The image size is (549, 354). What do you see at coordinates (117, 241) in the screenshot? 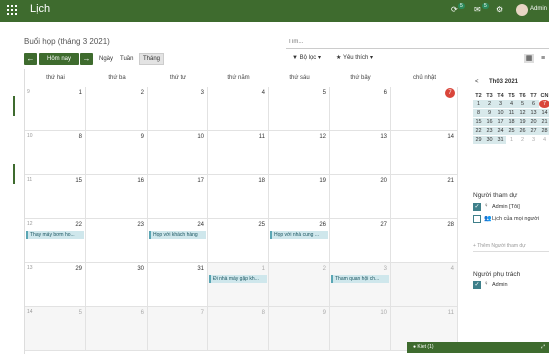
I see `day-cell: 23` at bounding box center [117, 241].